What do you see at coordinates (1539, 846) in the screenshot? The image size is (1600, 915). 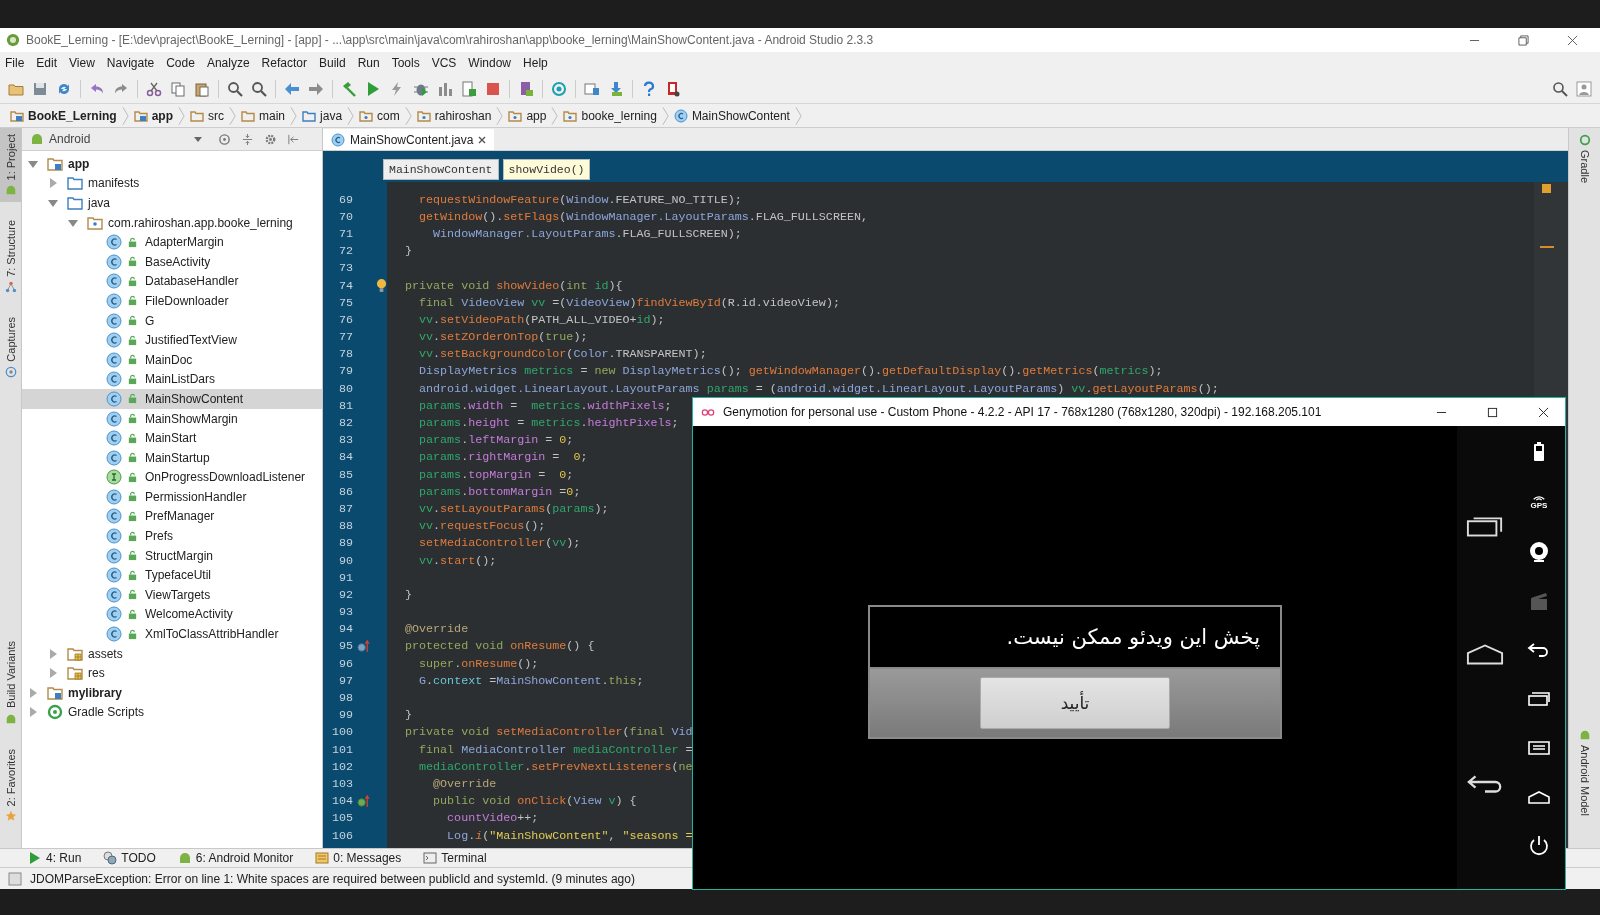 I see `power-icon` at bounding box center [1539, 846].